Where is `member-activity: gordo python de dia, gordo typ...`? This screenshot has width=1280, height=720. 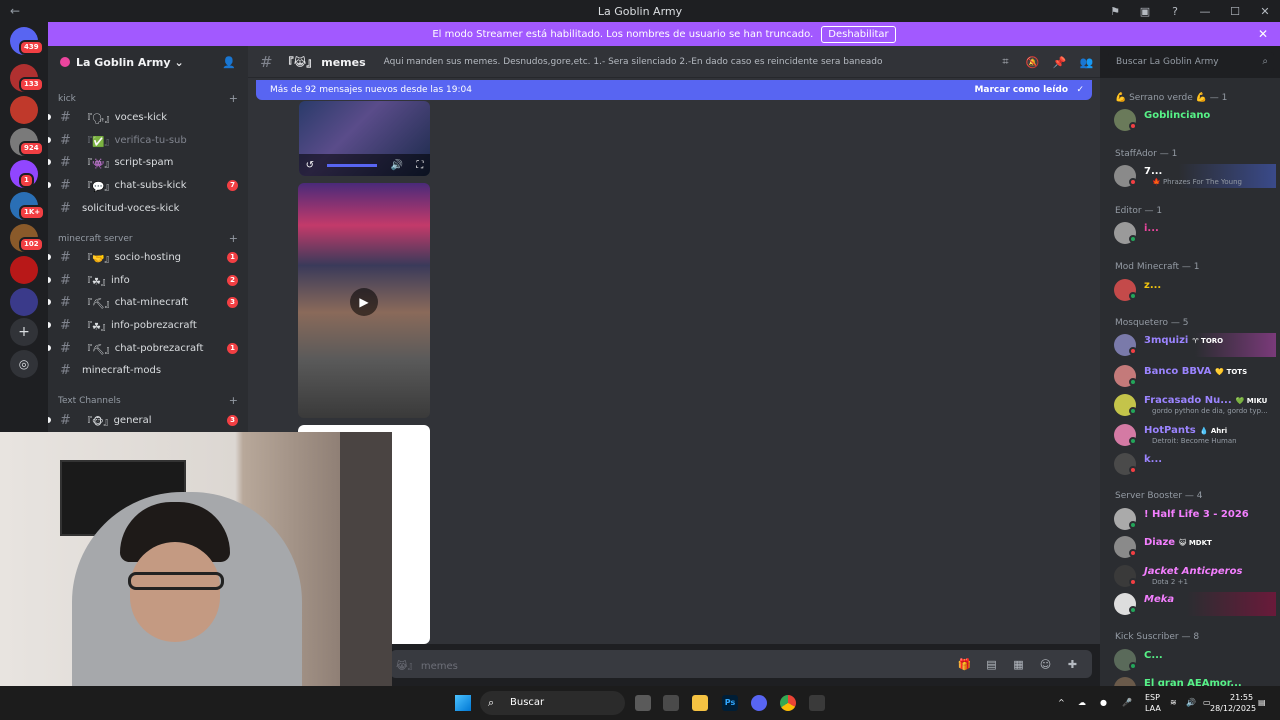 member-activity: gordo python de dia, gordo typ... is located at coordinates (1210, 411).